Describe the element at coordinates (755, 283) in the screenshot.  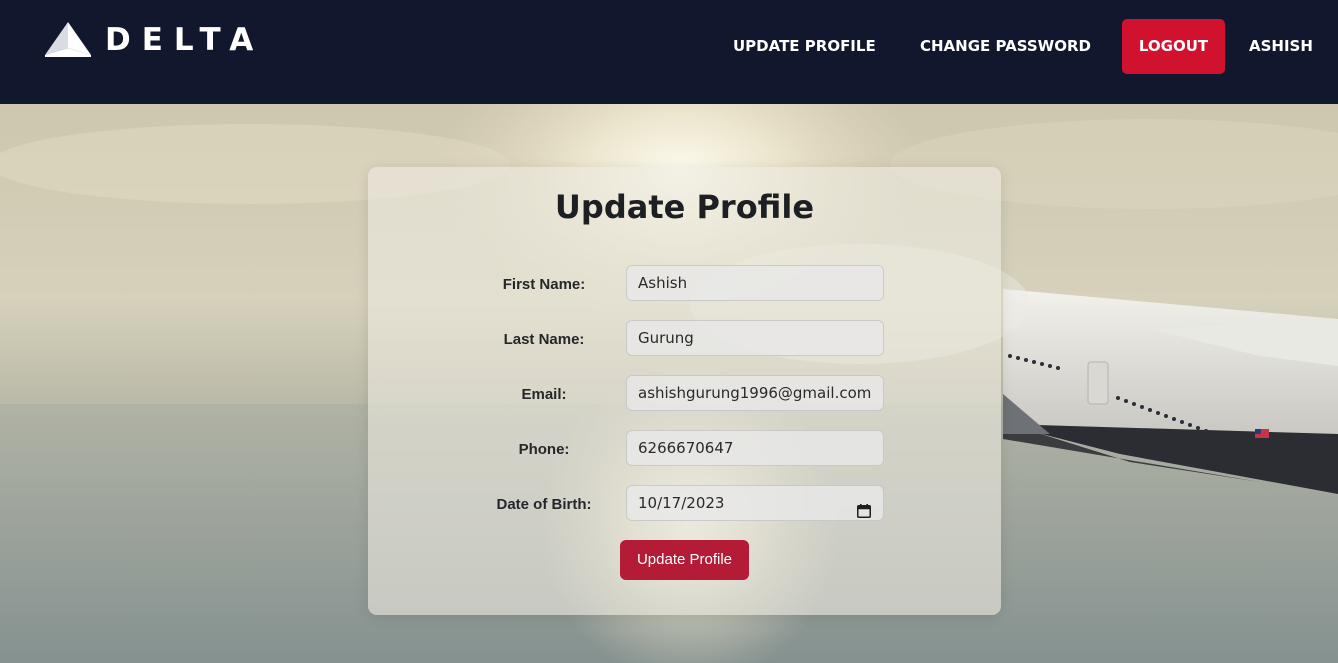
I see `first-name-input: Ashish` at that location.